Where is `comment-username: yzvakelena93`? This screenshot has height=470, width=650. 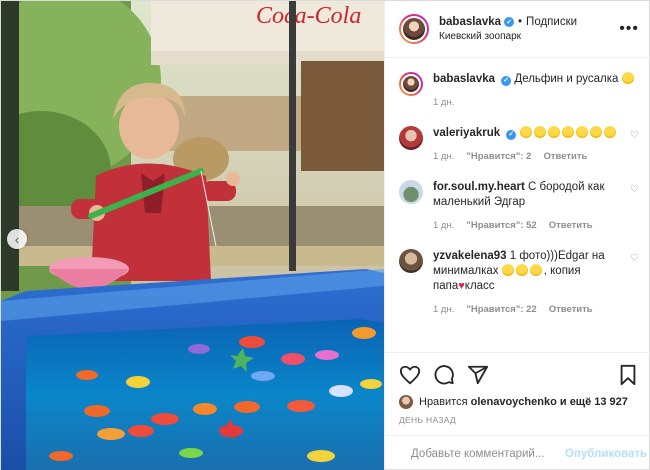 comment-username: yzvakelena93 is located at coordinates (470, 256).